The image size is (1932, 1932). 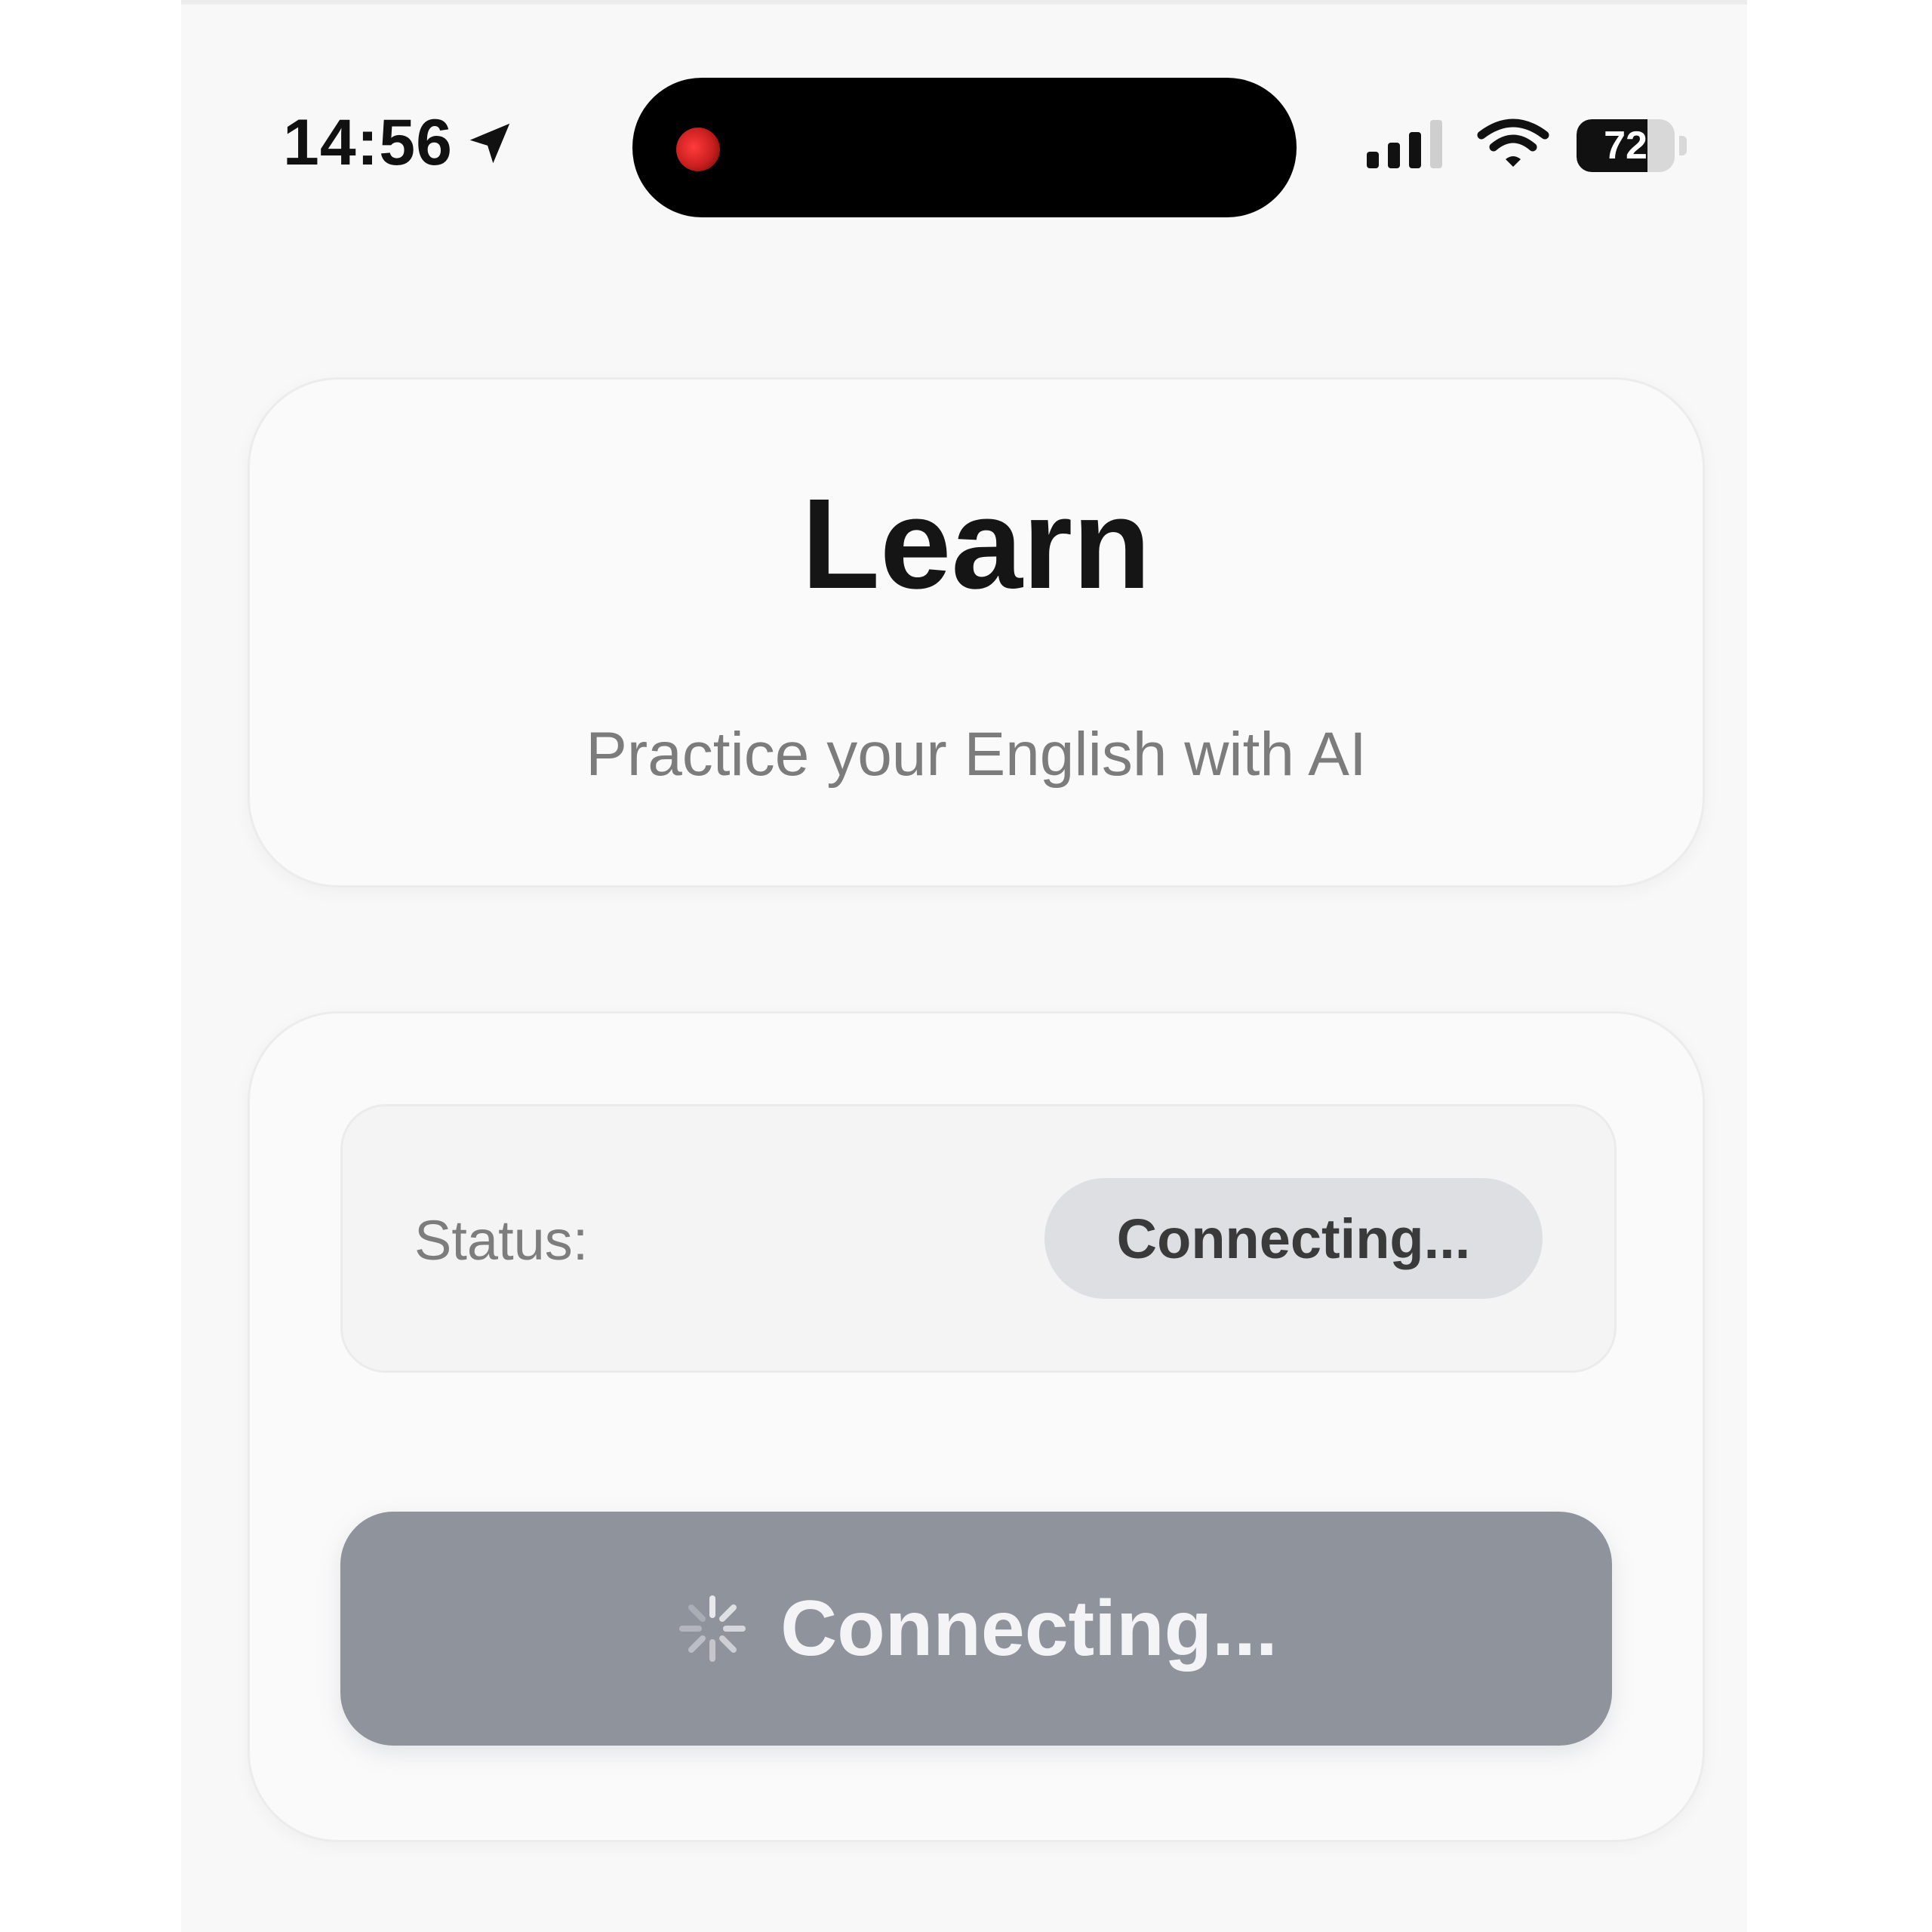 What do you see at coordinates (1513, 145) in the screenshot?
I see `wifi-icon` at bounding box center [1513, 145].